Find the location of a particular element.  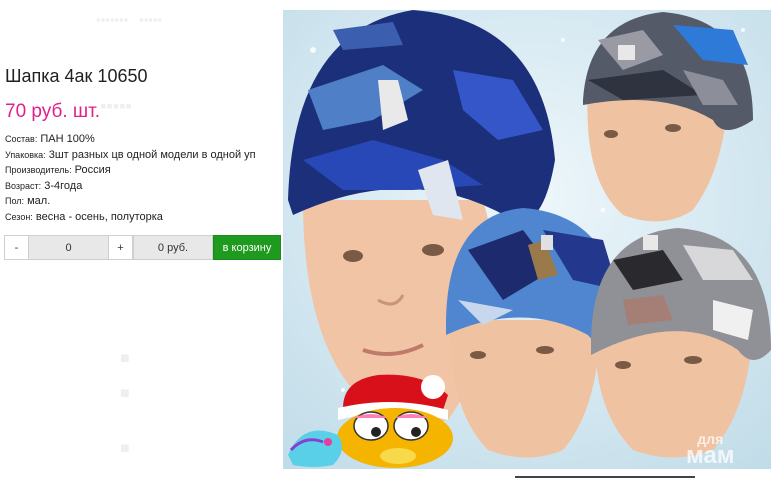

property-age: Возраст: 3-4года is located at coordinates (44, 185).